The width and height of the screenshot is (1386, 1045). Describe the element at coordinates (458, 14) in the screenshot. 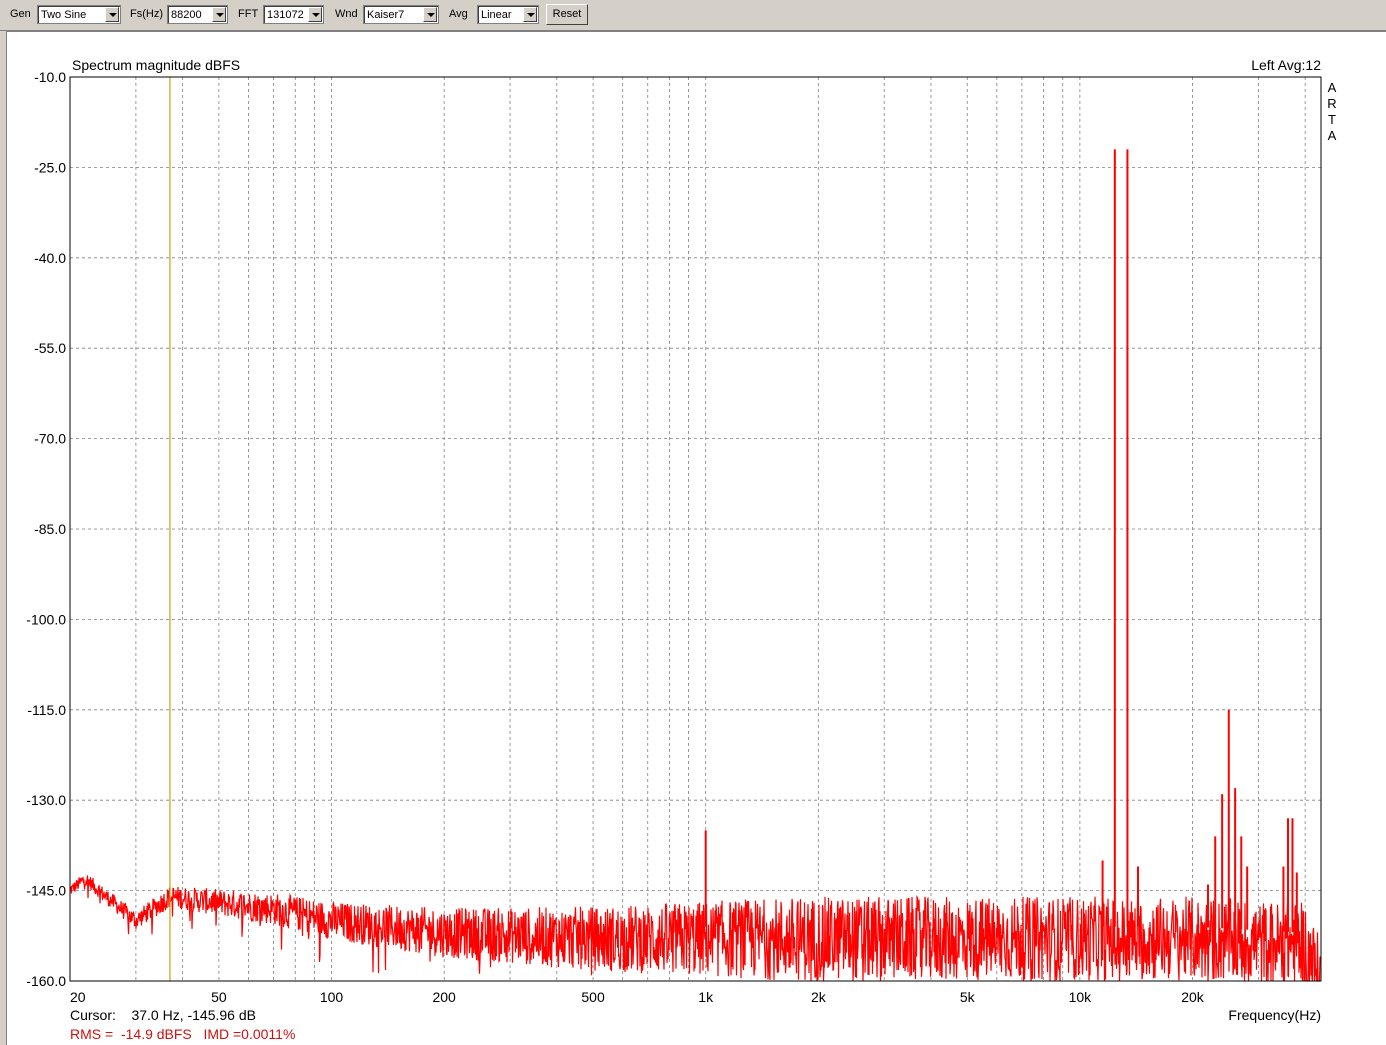

I see `avg-label: Avg` at that location.